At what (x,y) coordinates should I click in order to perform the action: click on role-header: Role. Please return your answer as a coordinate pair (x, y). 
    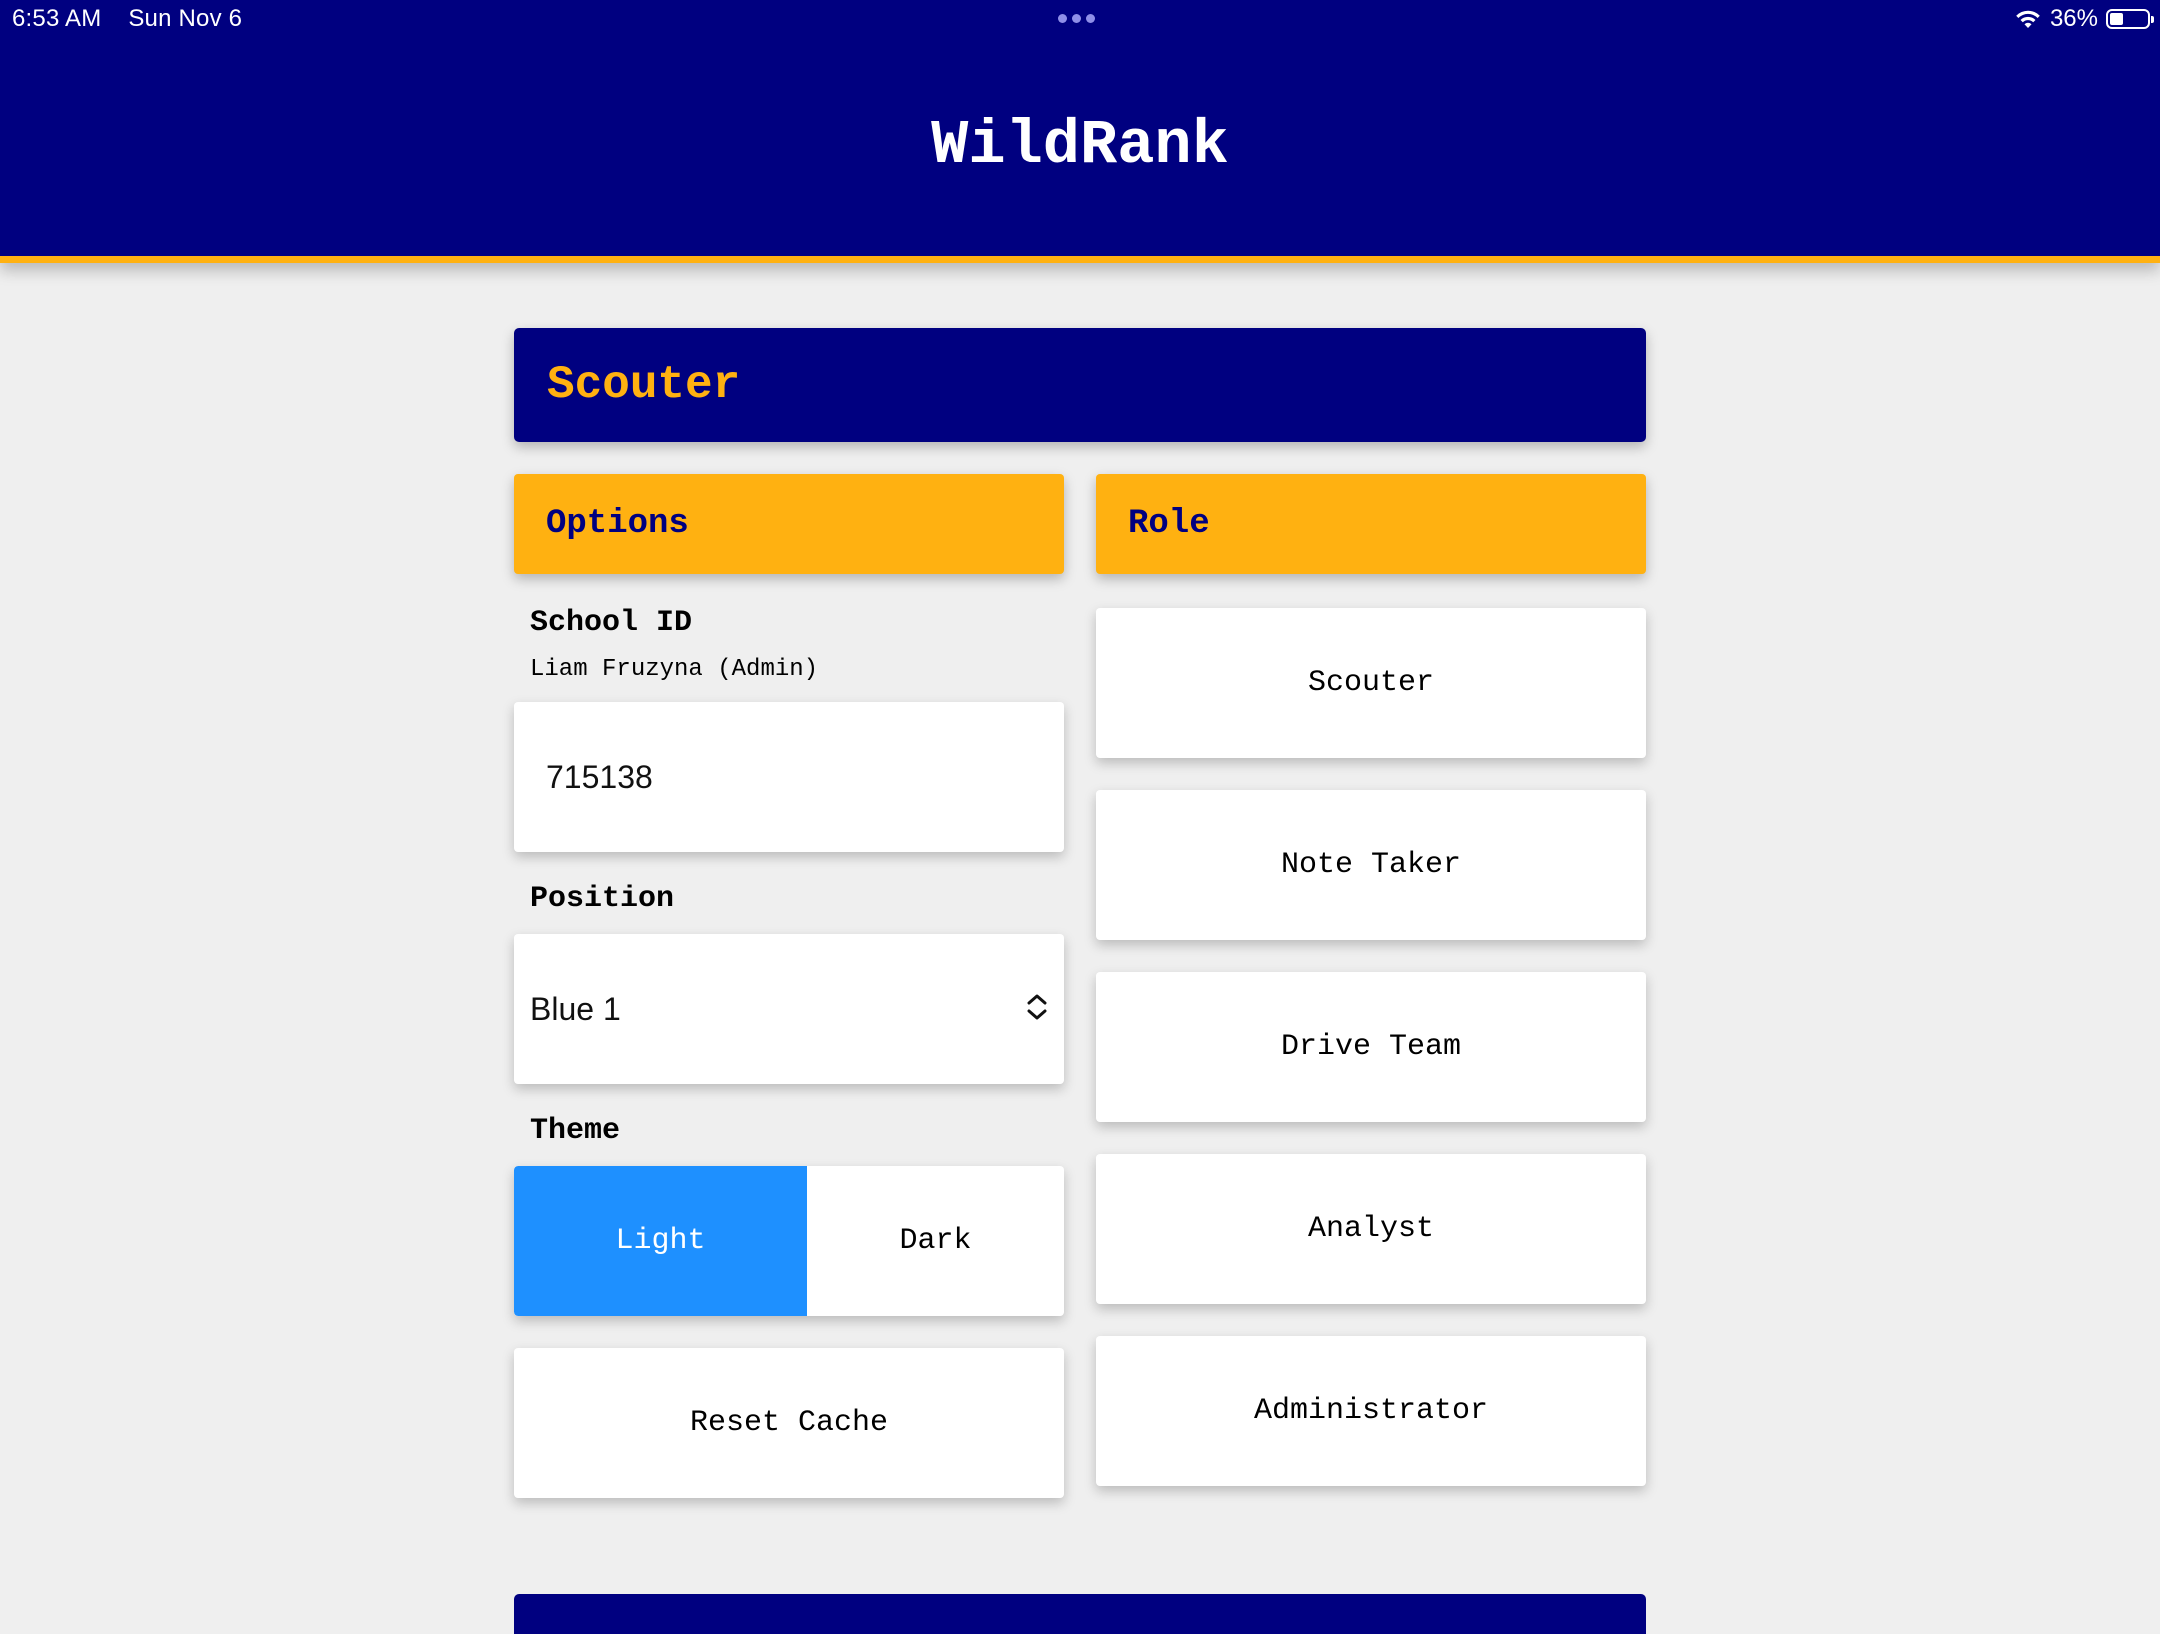
    Looking at the image, I should click on (1371, 524).